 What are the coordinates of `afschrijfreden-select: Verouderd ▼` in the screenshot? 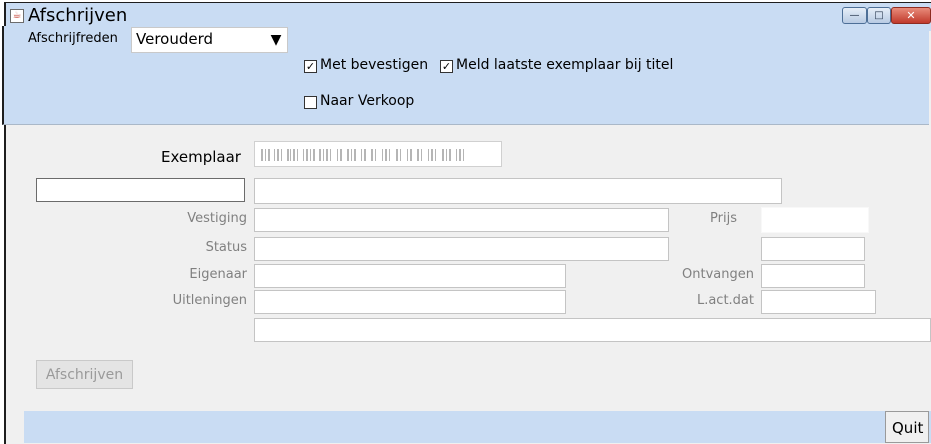 It's located at (209, 40).